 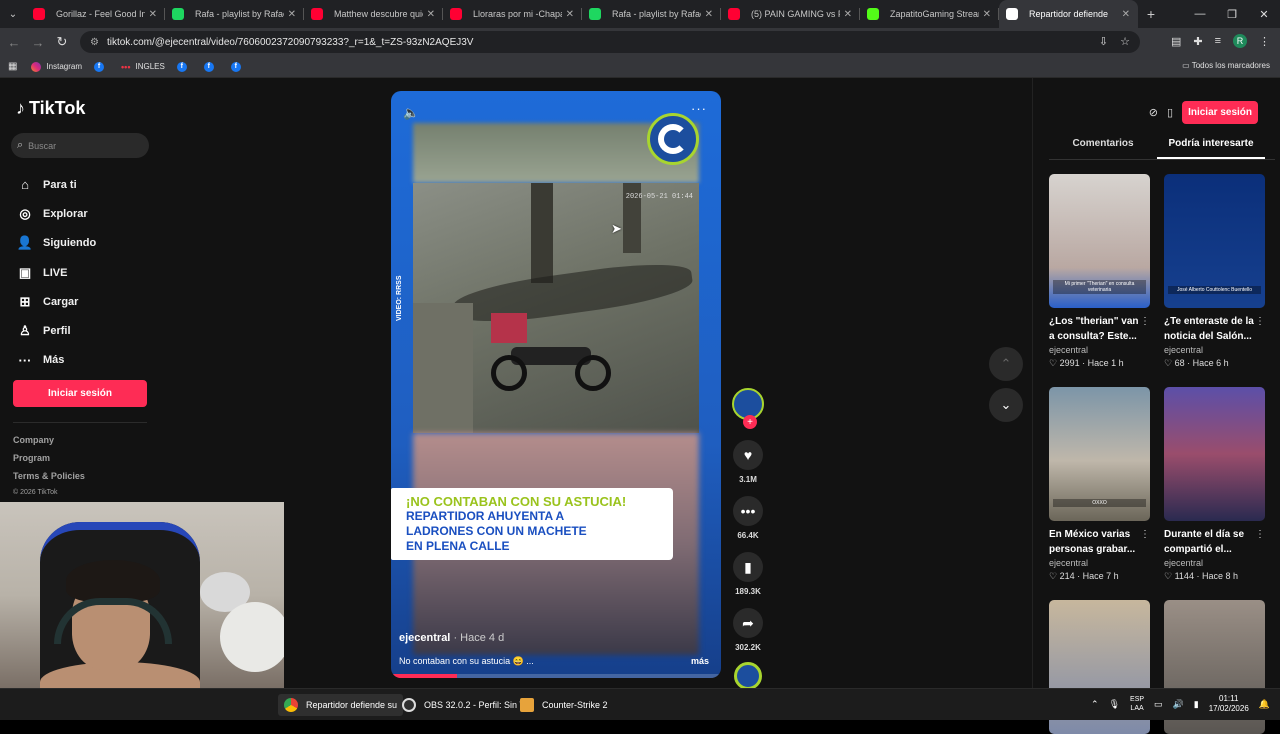 I want to click on browser-tab: ZapatitoGaming Stream ✕, so click(x=929, y=14).